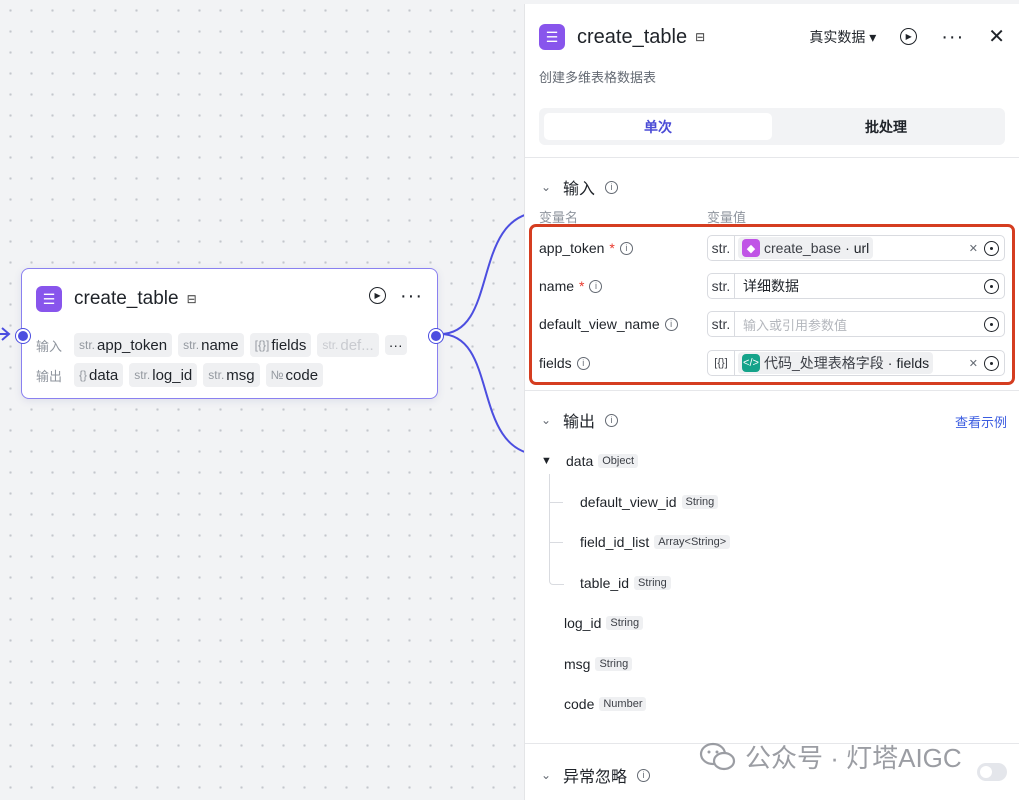 Image resolution: width=1019 pixels, height=800 pixels. I want to click on input-label: 输入, so click(49, 346).